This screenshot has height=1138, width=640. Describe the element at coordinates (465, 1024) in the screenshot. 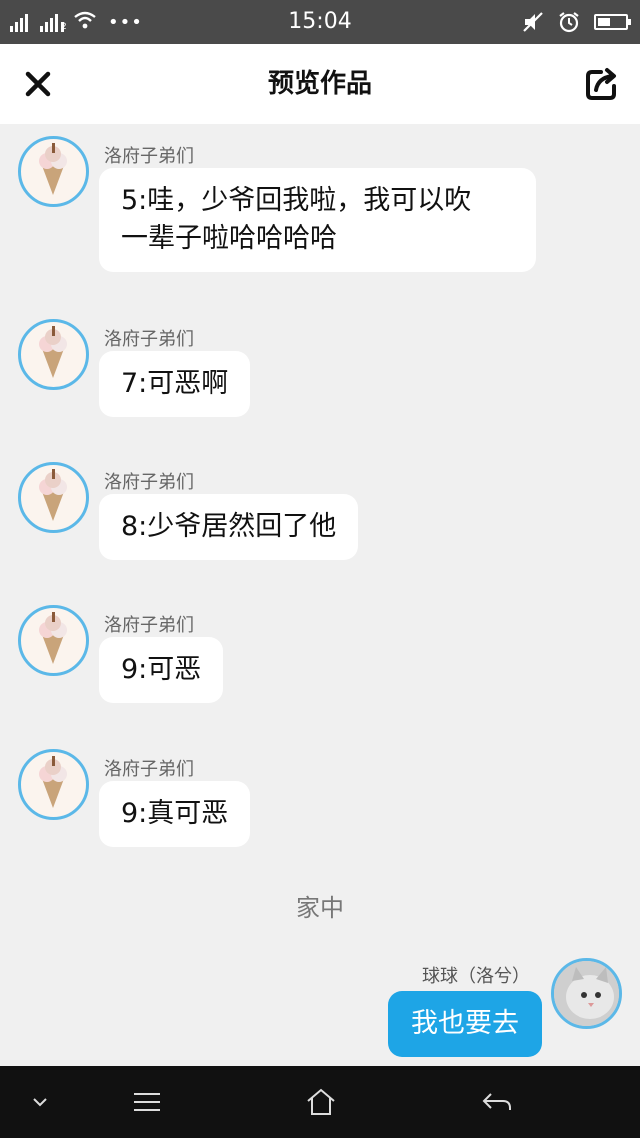

I see `my-message-bubble: 我也要去` at that location.